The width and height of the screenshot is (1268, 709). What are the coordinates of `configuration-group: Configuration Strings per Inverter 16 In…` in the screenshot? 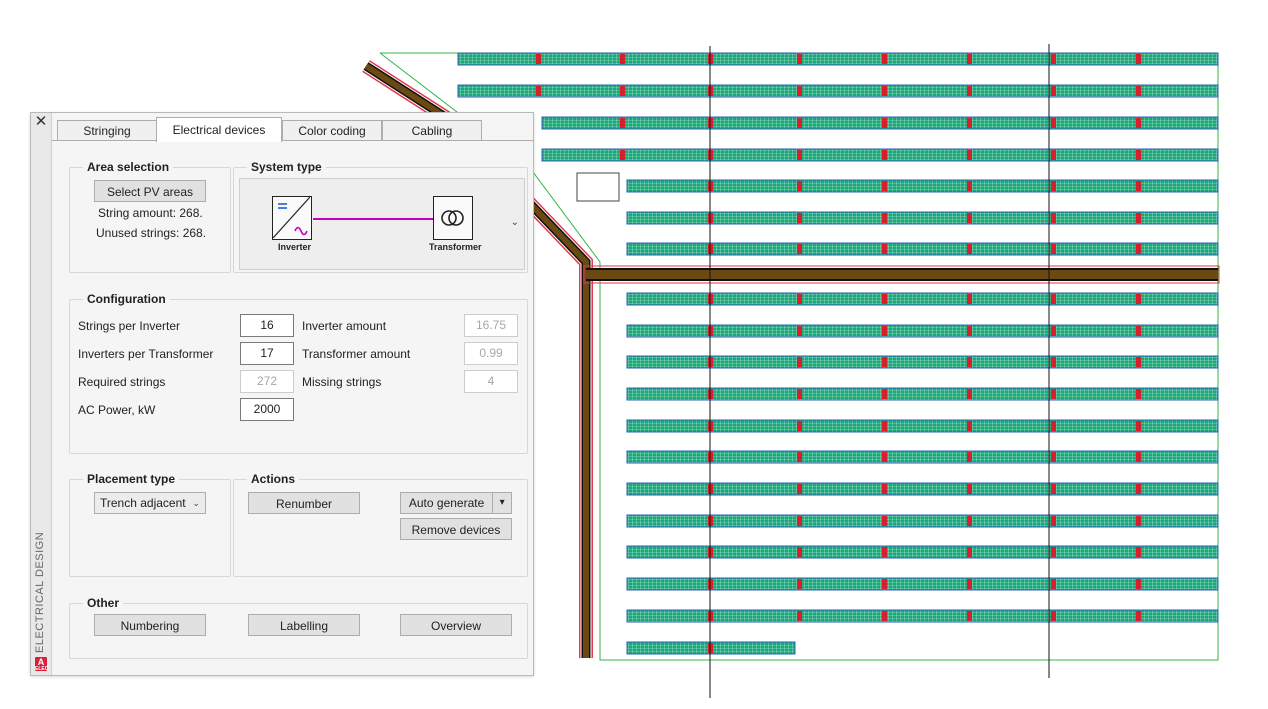 It's located at (298, 373).